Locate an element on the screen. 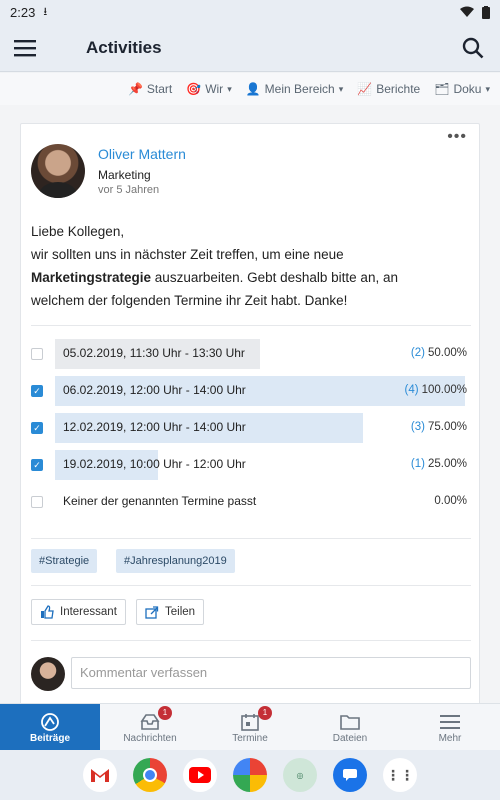 The height and width of the screenshot is (800, 500). poll-result: (2) 50.00% is located at coordinates (439, 353).